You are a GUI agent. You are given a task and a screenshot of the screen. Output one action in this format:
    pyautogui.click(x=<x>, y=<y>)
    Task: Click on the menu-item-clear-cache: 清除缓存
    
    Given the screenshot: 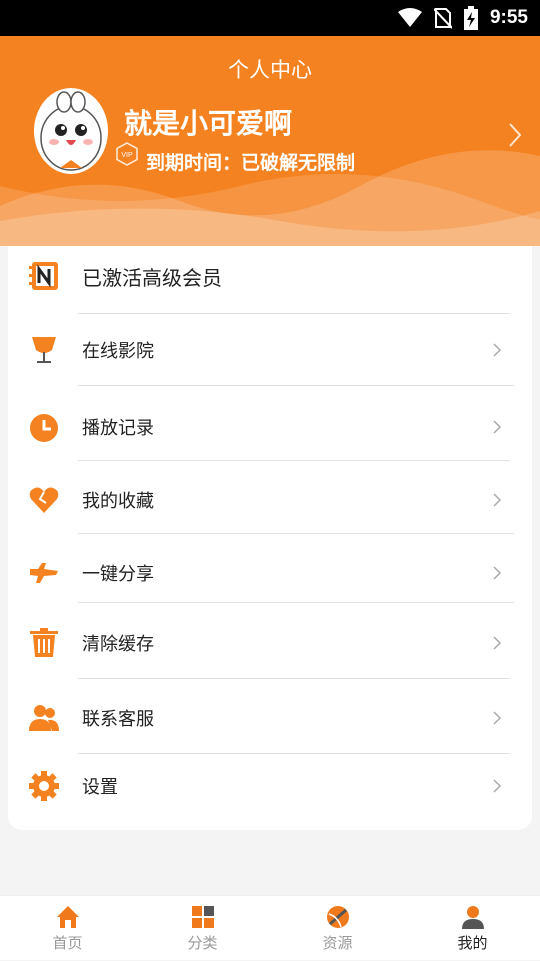 What is the action you would take?
    pyautogui.click(x=270, y=643)
    